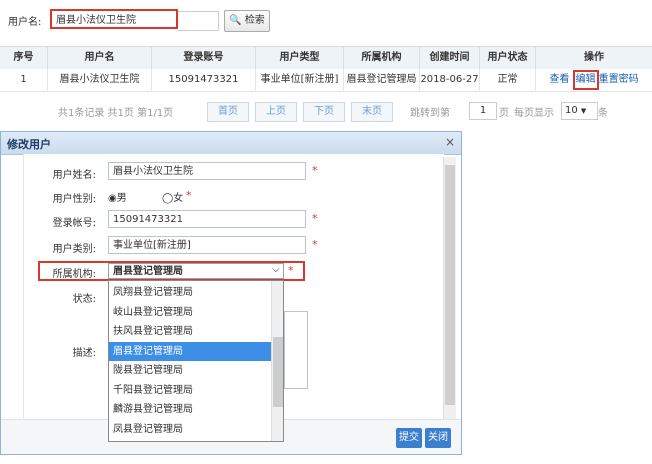 The height and width of the screenshot is (464, 652). I want to click on org-option: 凤翔县登记管理局, so click(190, 292).